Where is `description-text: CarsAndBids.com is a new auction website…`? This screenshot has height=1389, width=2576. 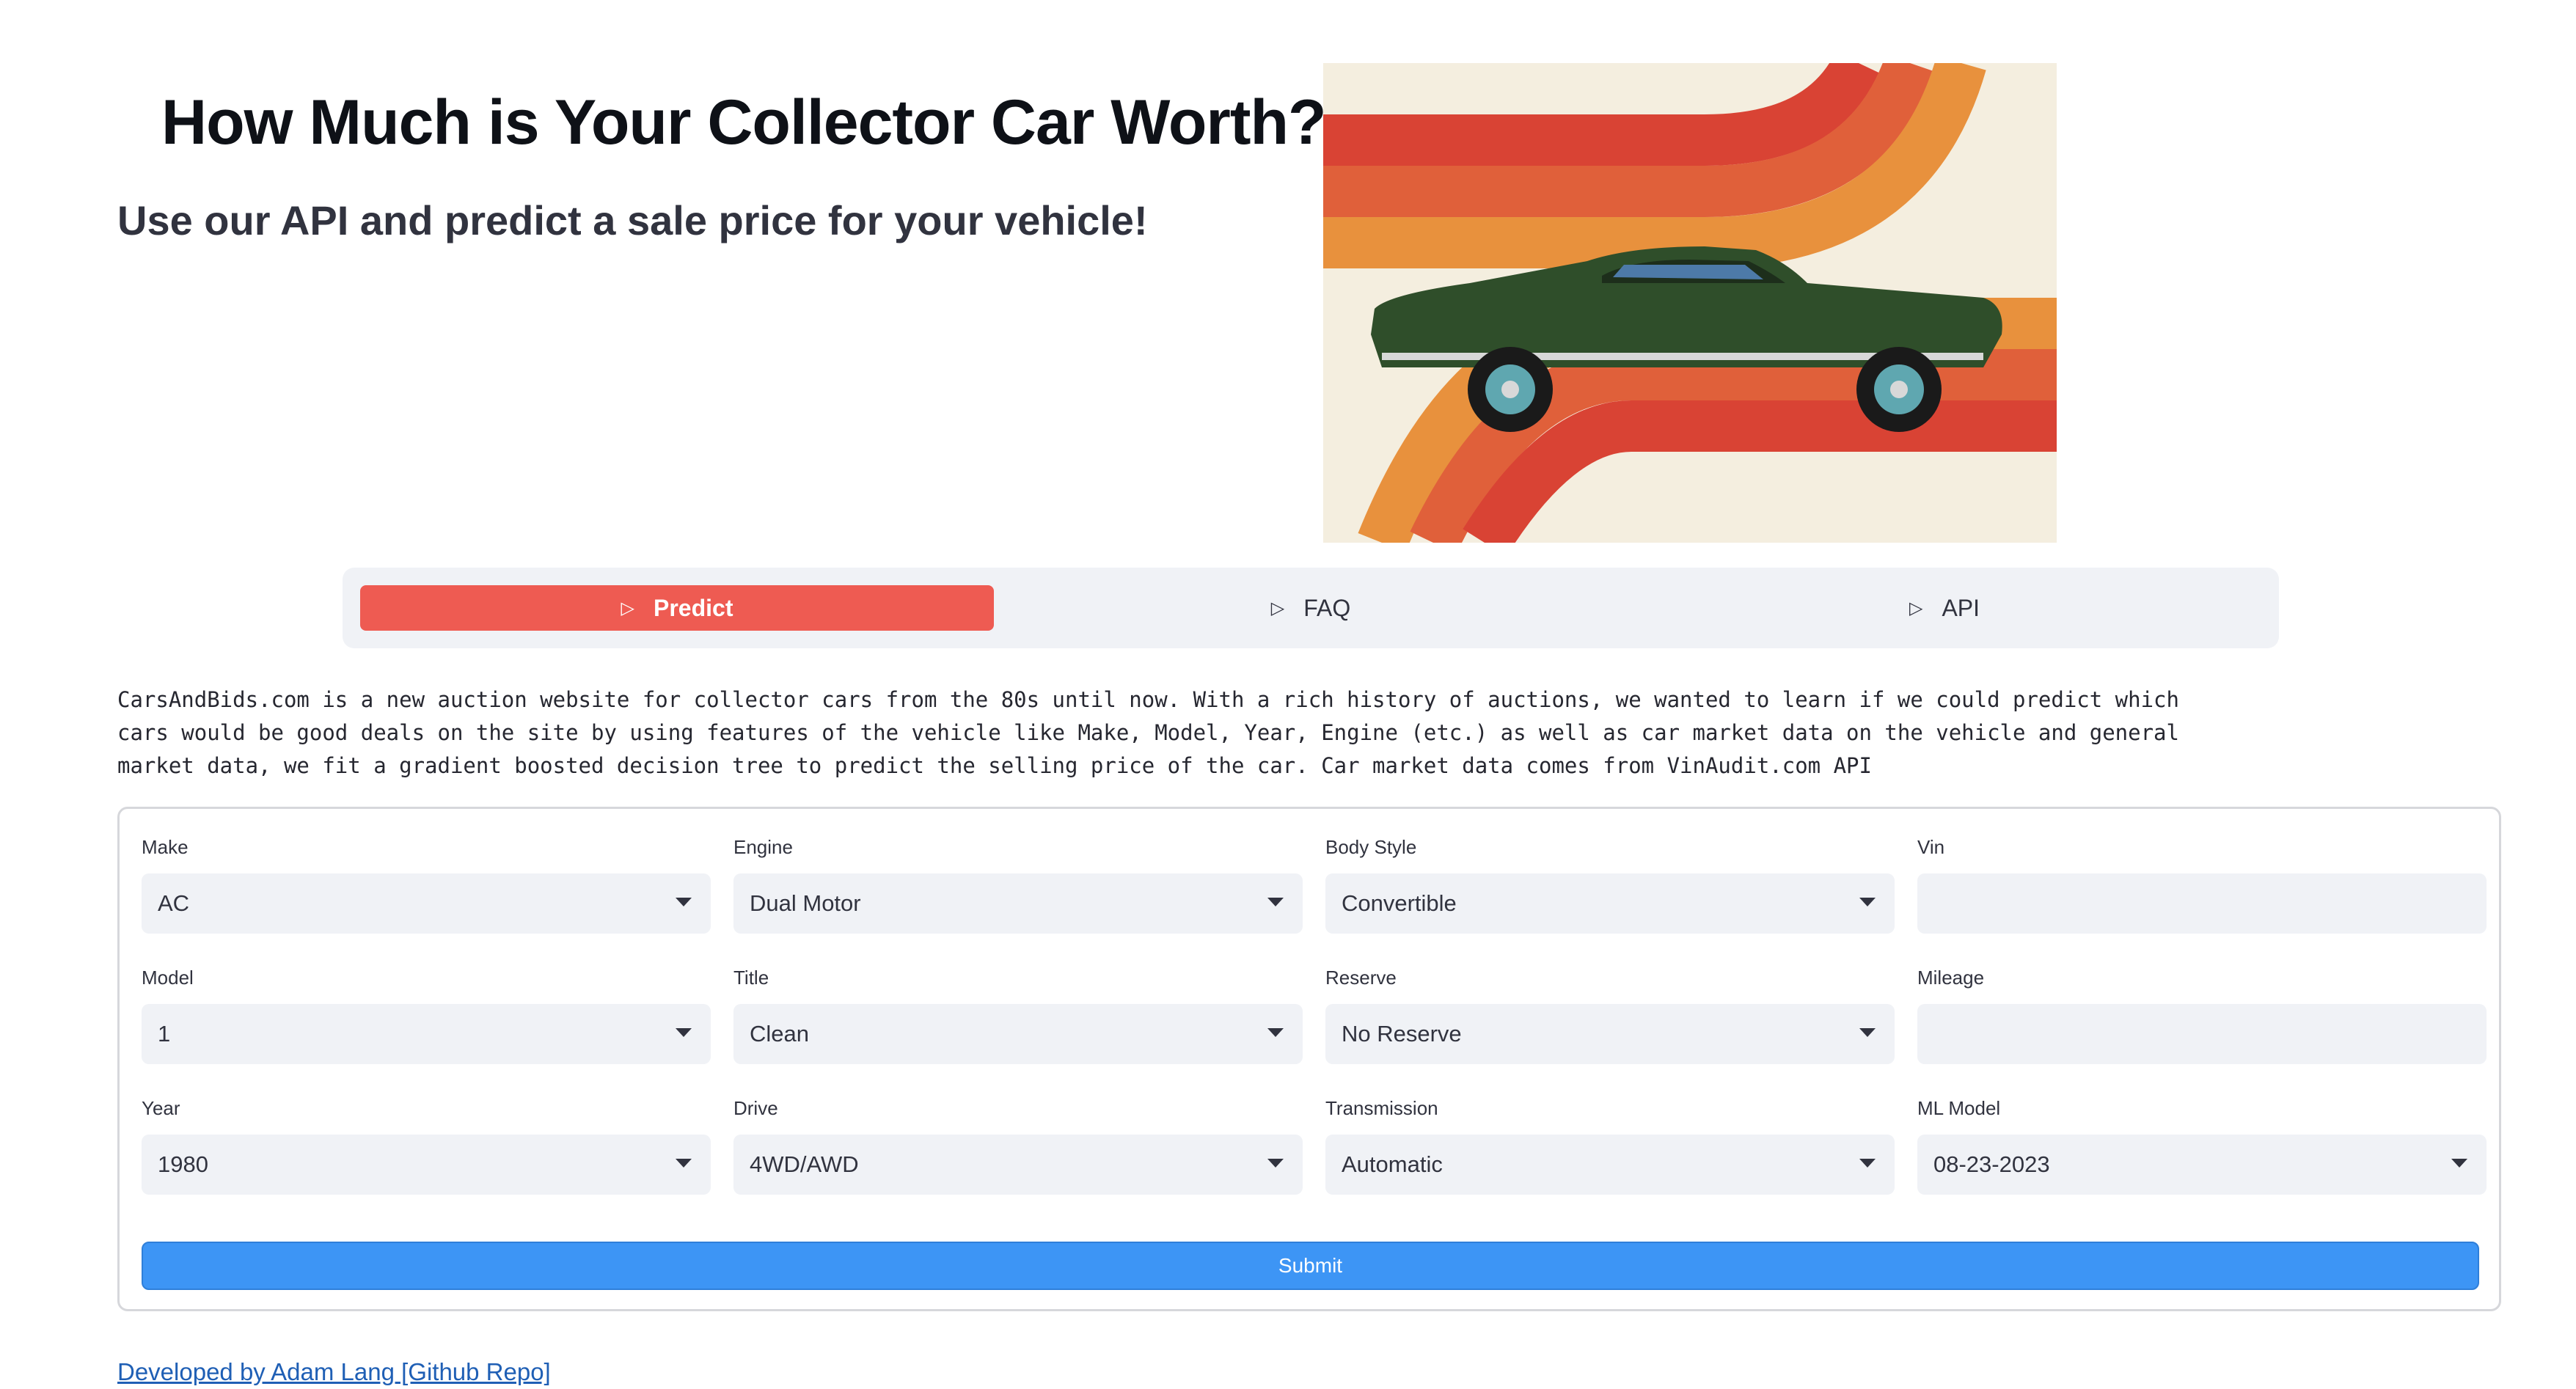 description-text: CarsAndBids.com is a new auction website… is located at coordinates (1148, 733).